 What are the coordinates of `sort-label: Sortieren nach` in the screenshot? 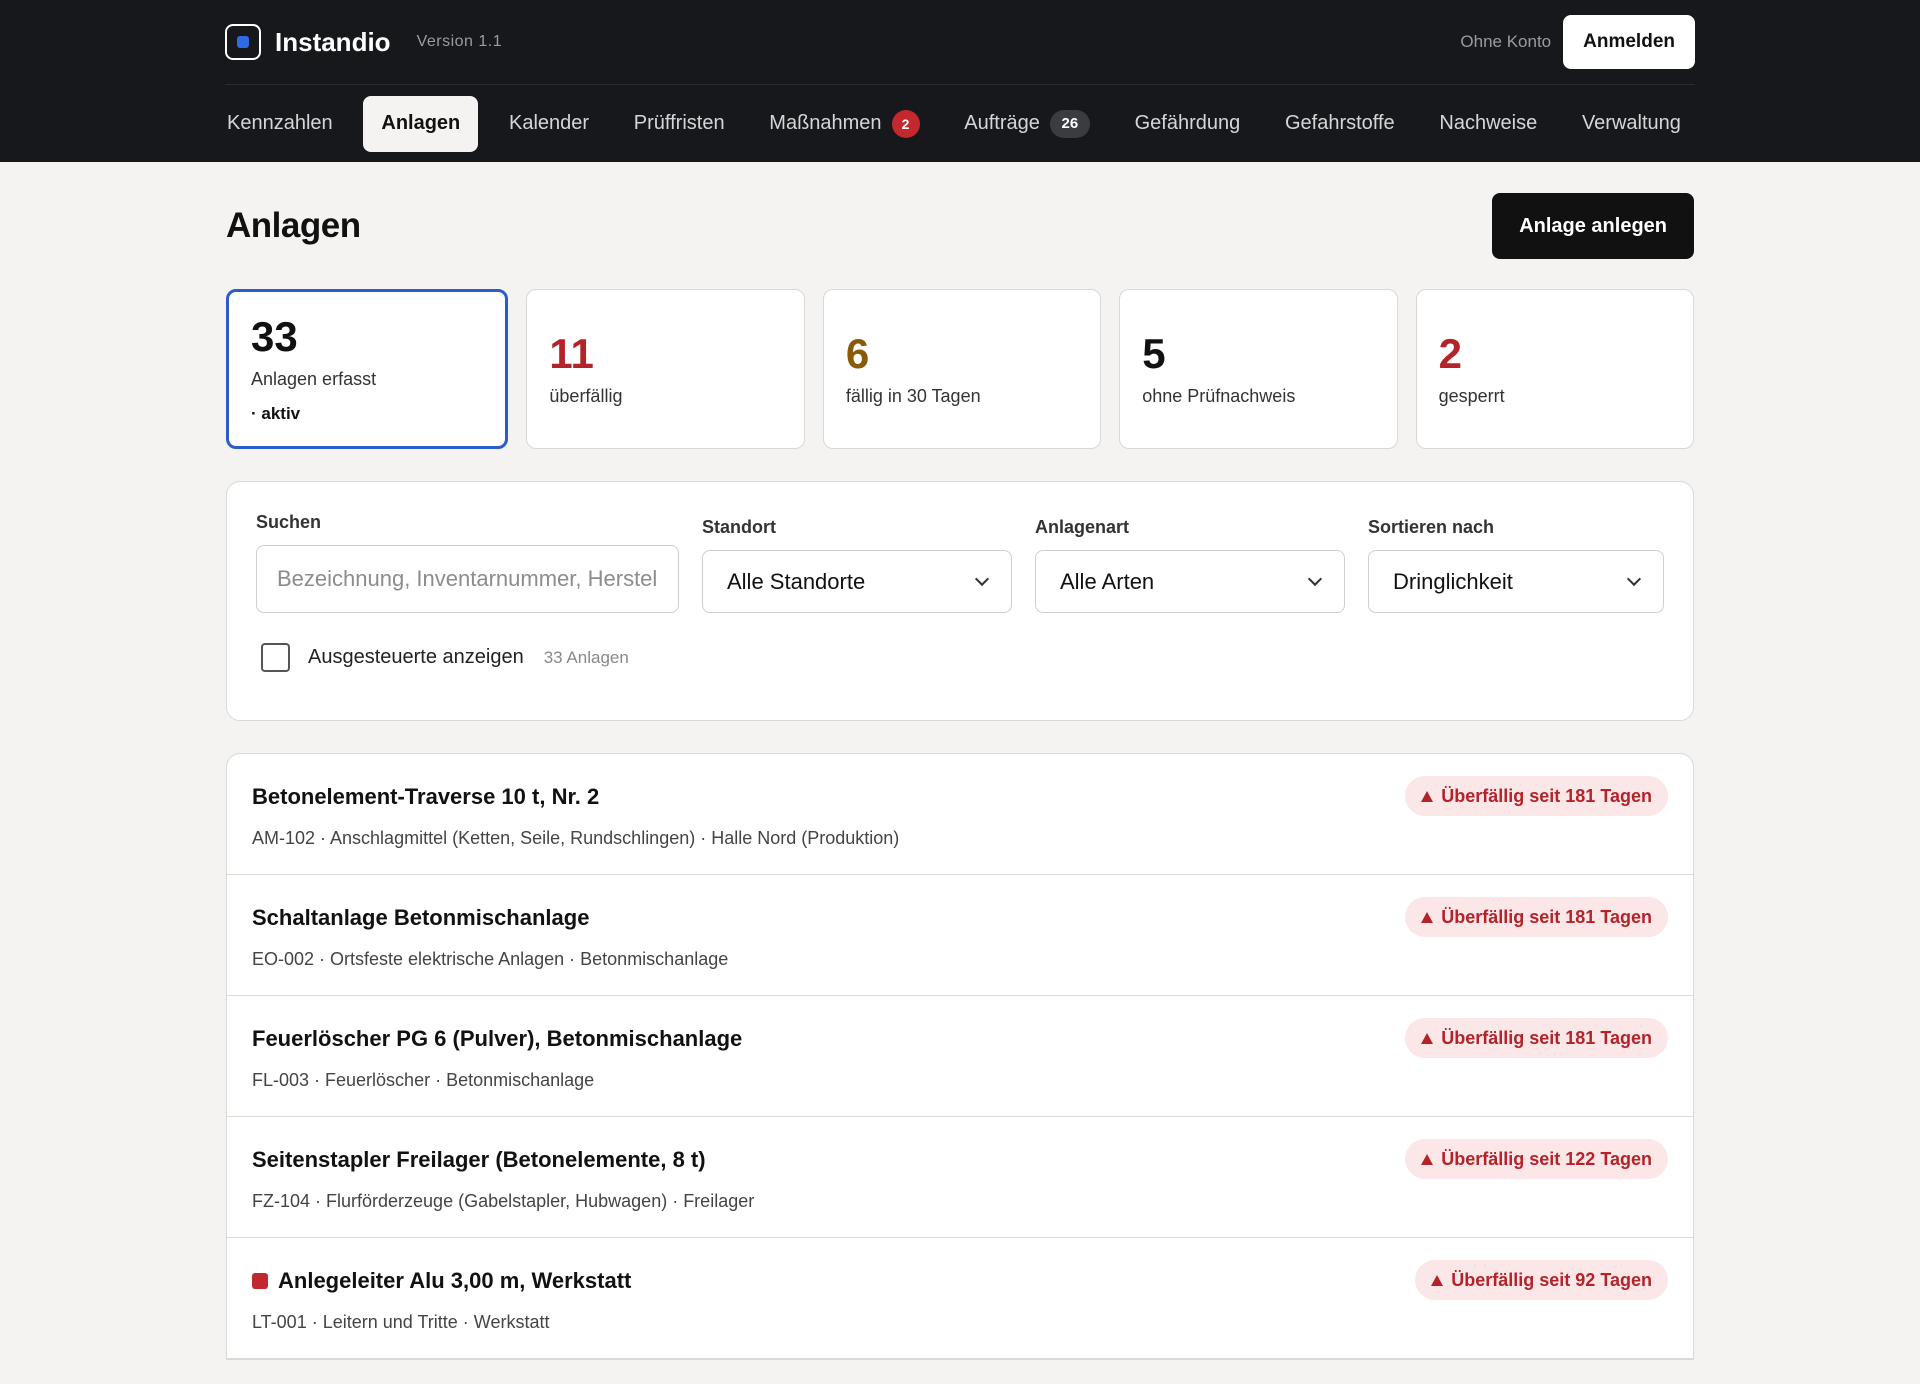 It's located at (1431, 527).